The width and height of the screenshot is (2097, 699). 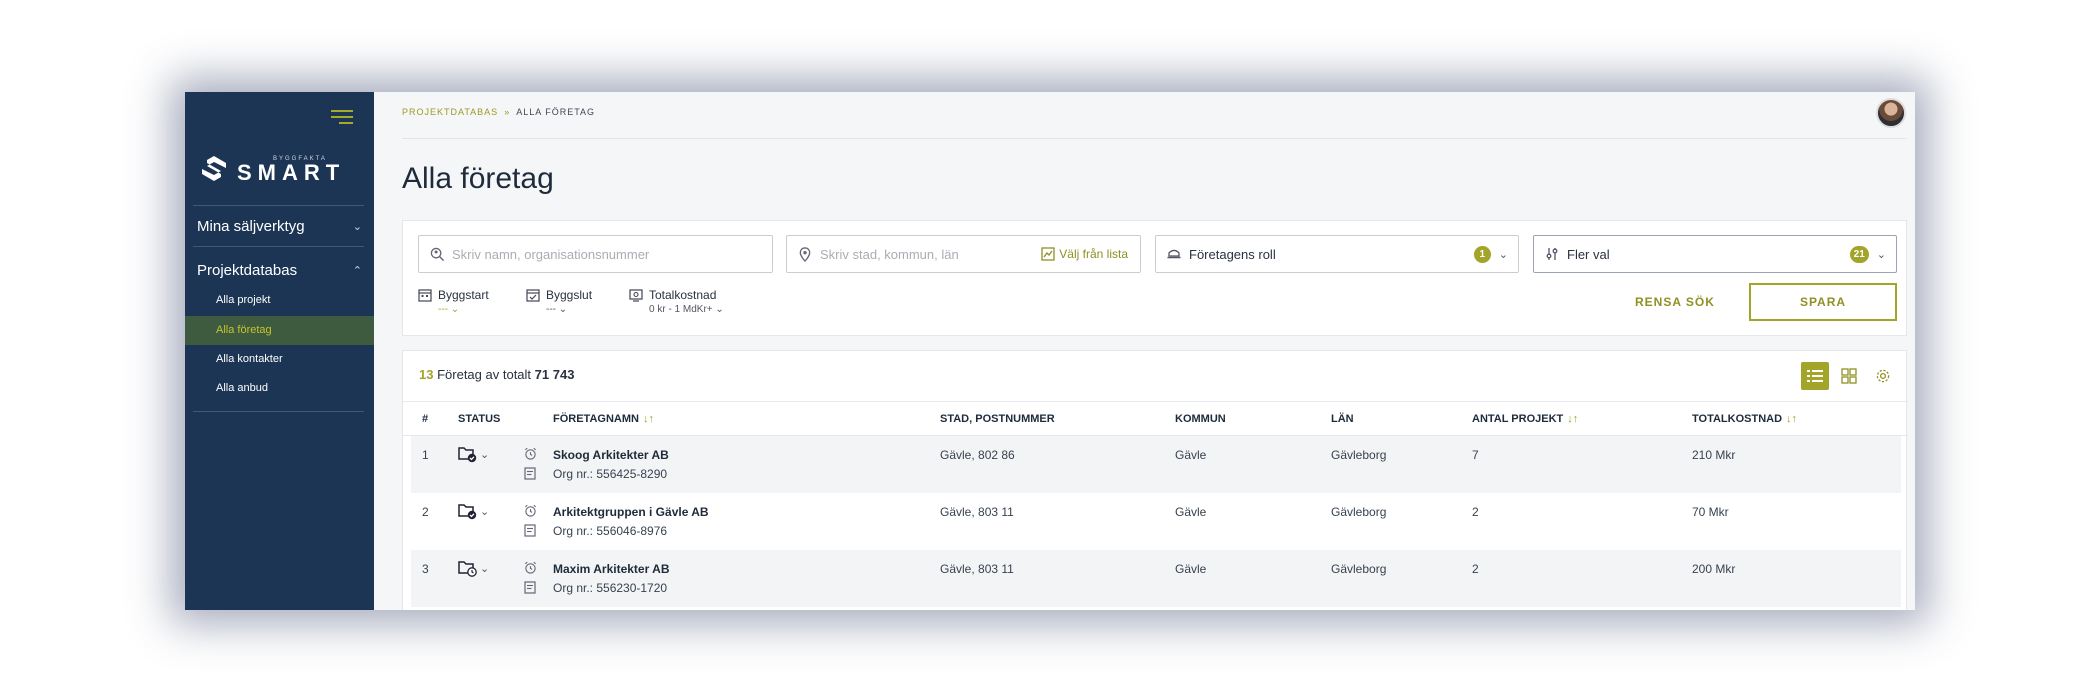 What do you see at coordinates (1715, 254) in the screenshot?
I see `more-filters-select: Fler val 21 ⌄` at bounding box center [1715, 254].